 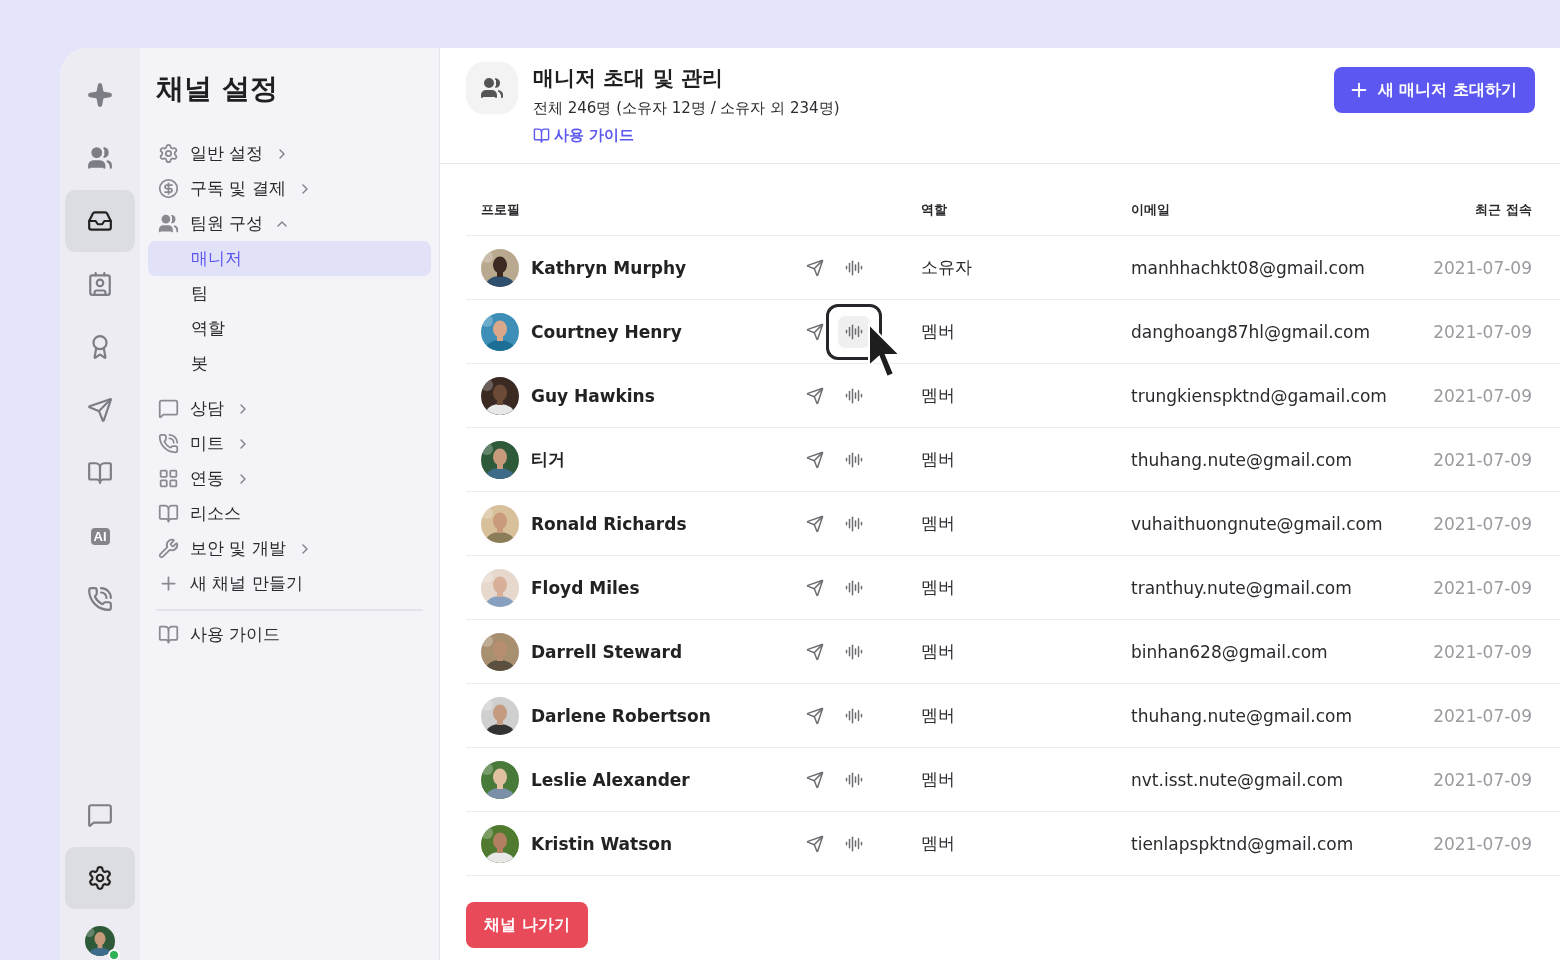 What do you see at coordinates (1237, 779) in the screenshot?
I see `email-cell-text: nvt.isst.nute@gmail.com` at bounding box center [1237, 779].